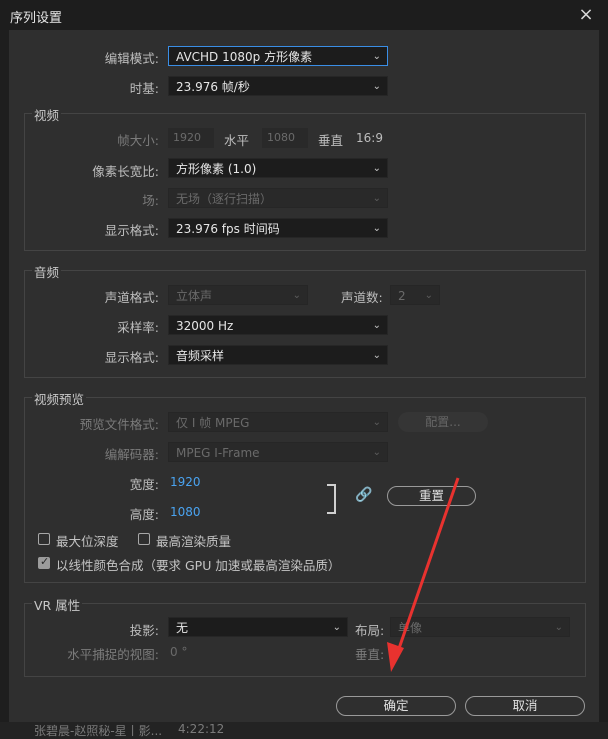 The width and height of the screenshot is (608, 739). Describe the element at coordinates (426, 569) in the screenshot. I see `annotation-arrow-line` at that location.